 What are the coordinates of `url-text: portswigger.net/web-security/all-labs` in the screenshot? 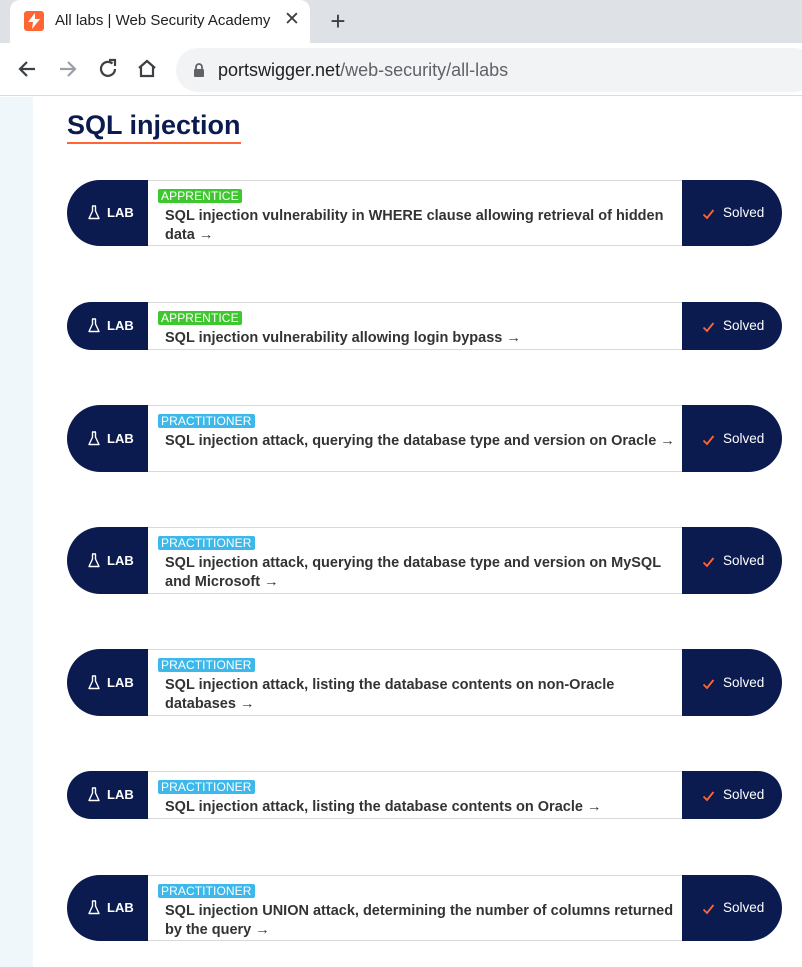 It's located at (363, 70).